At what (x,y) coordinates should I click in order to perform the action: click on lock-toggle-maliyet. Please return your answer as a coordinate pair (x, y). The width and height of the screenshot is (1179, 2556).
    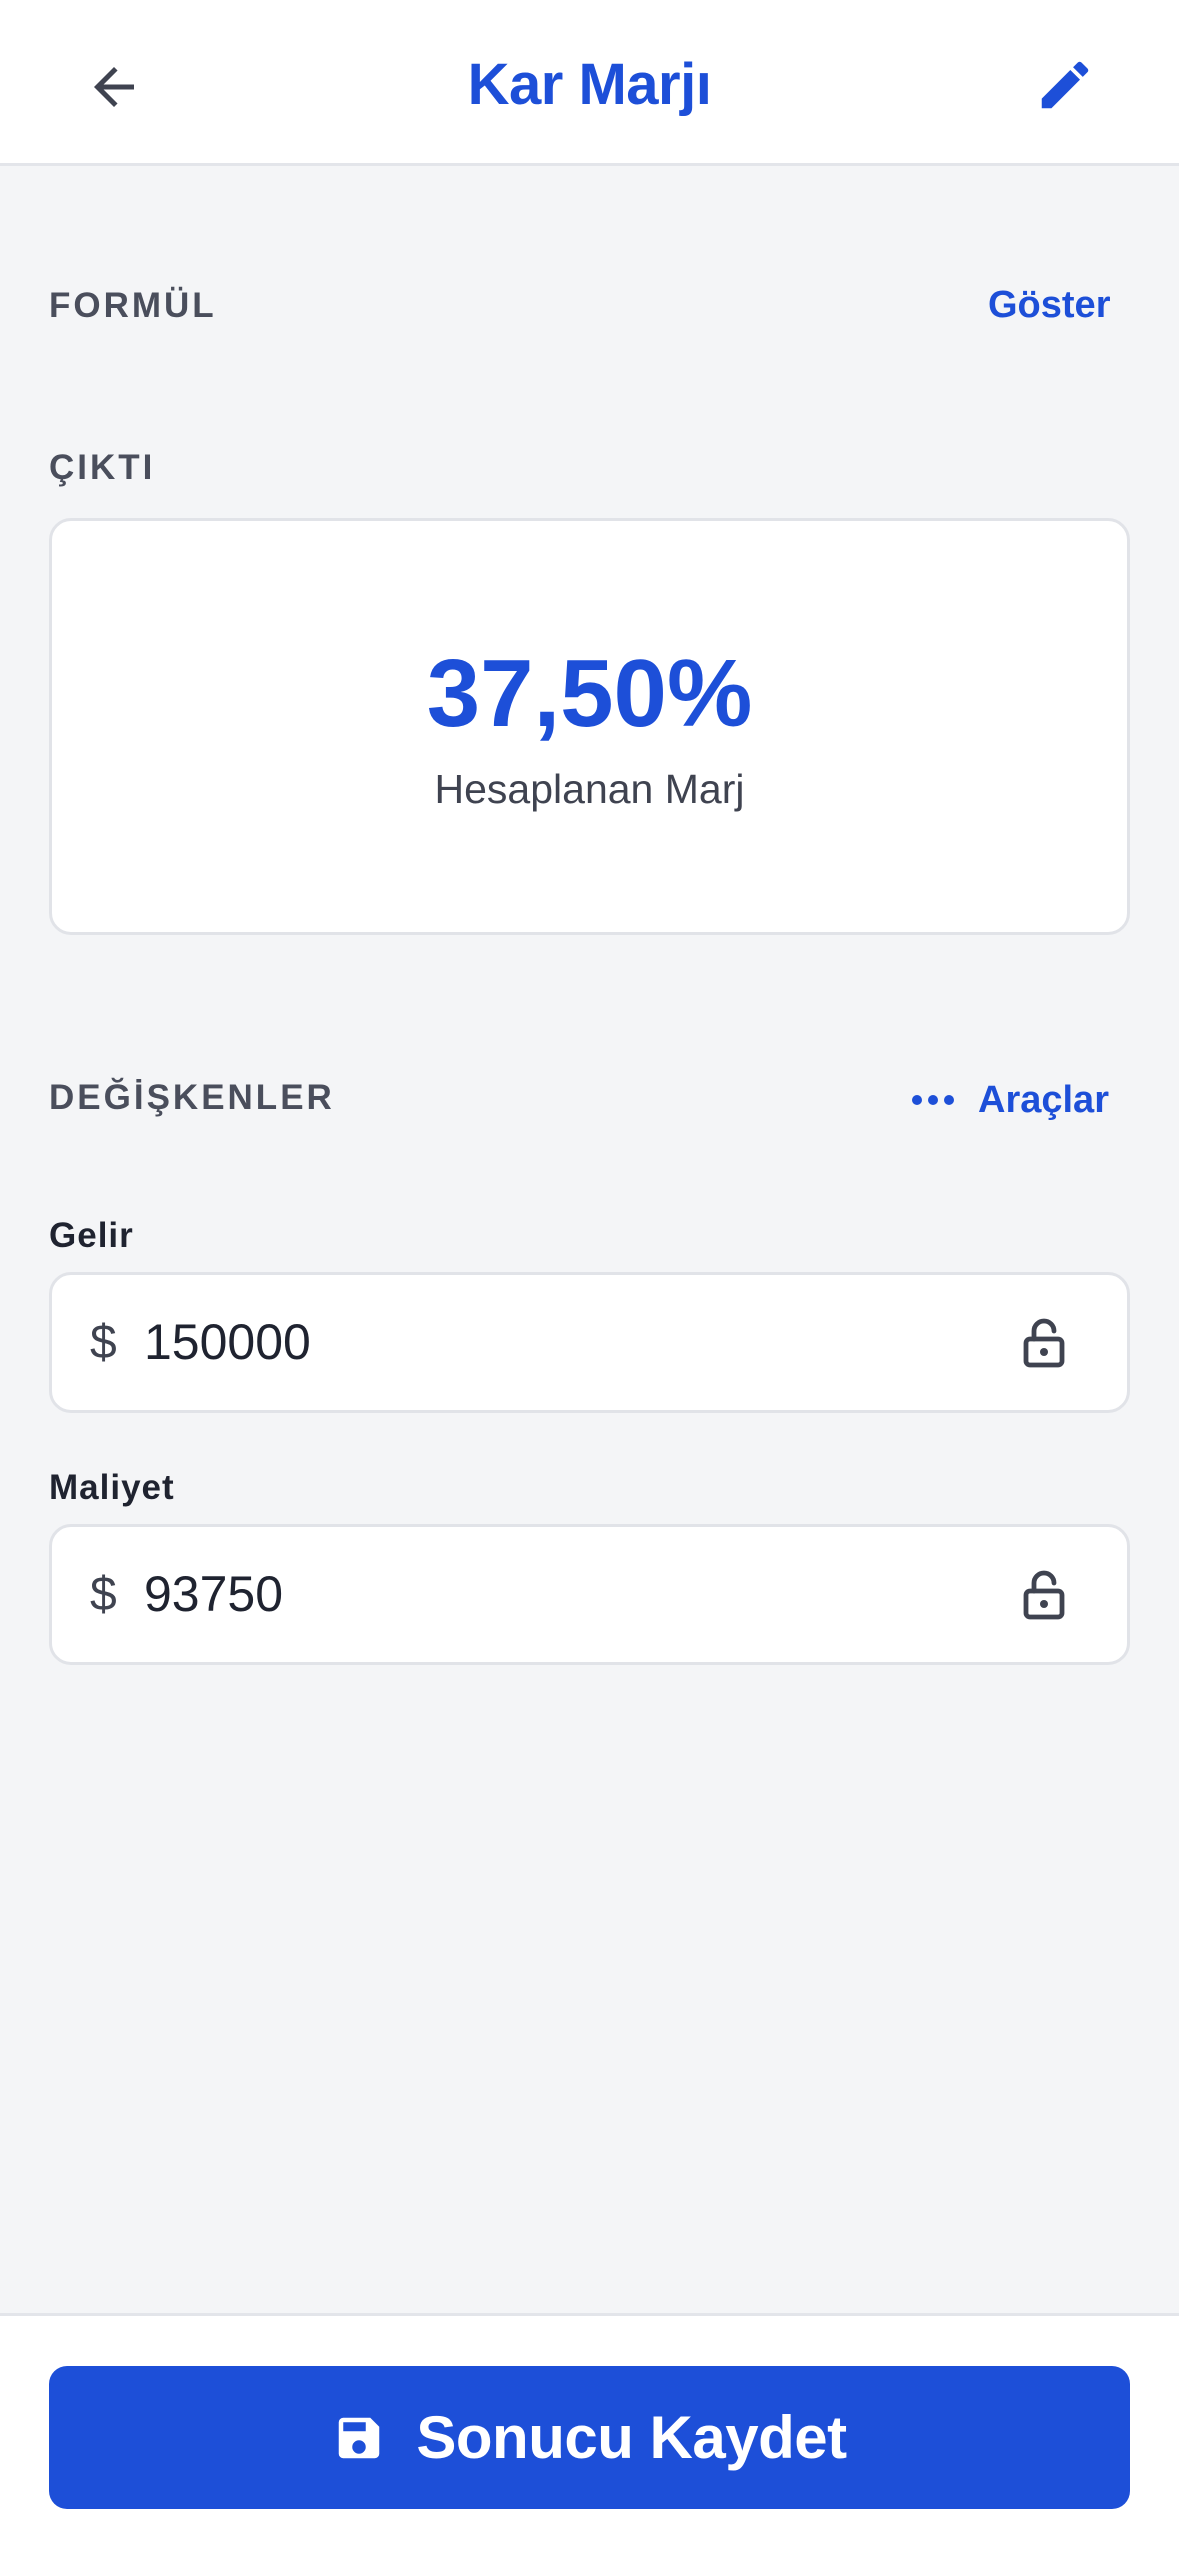
    Looking at the image, I should click on (1044, 1595).